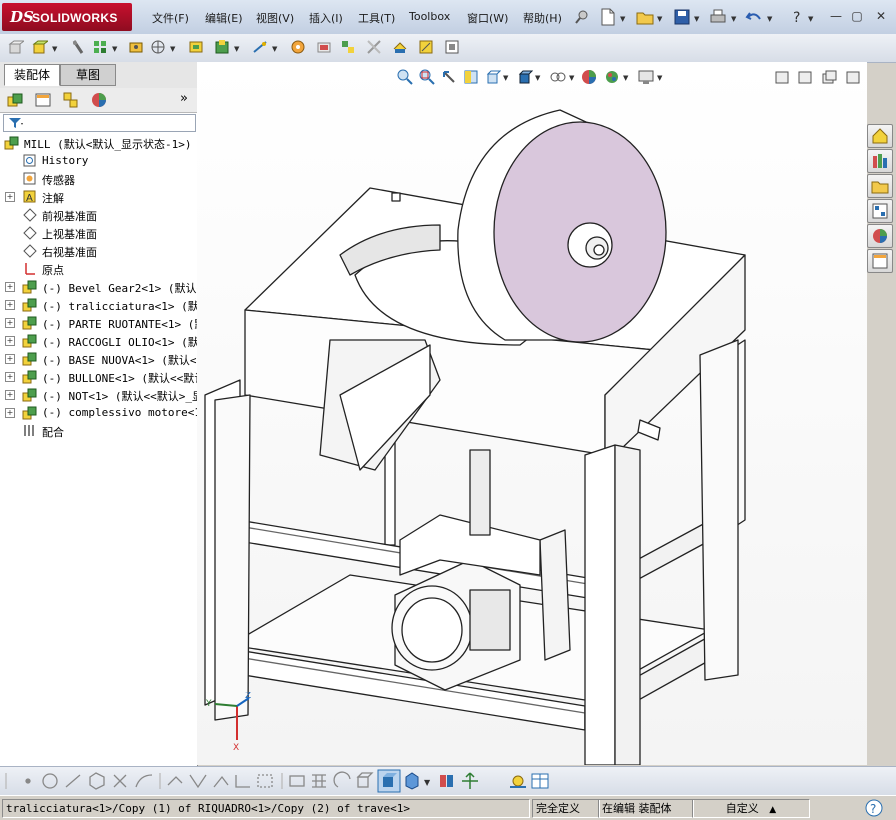 Image resolution: width=896 pixels, height=820 pixels. Describe the element at coordinates (98, 395) in the screenshot. I see `tree-item: + (-) NOT<1> (默认<<默认>_显示状` at that location.